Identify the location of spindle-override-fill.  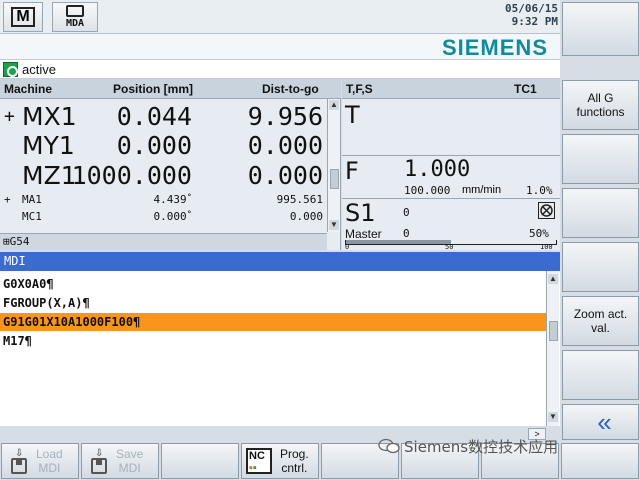
(398, 242).